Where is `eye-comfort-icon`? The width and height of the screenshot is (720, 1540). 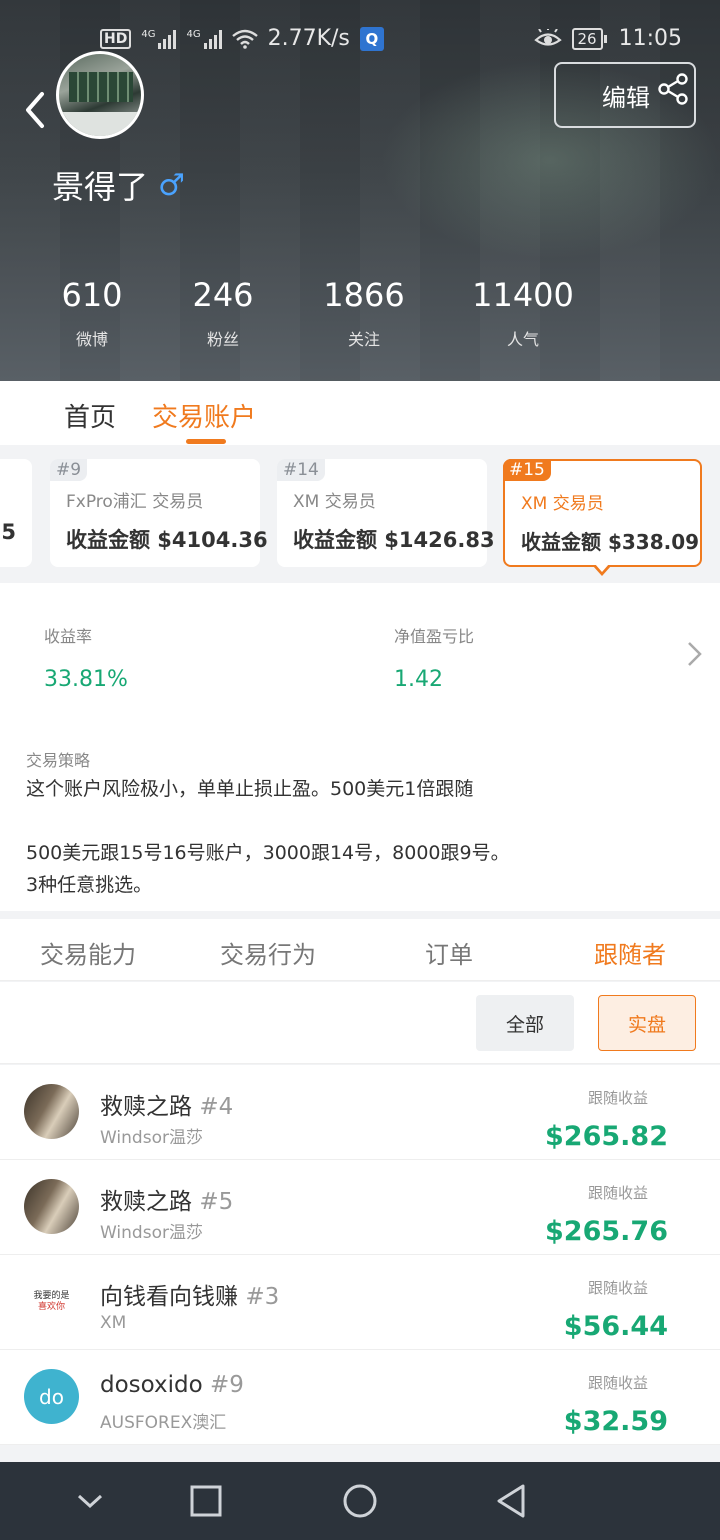 eye-comfort-icon is located at coordinates (547, 37).